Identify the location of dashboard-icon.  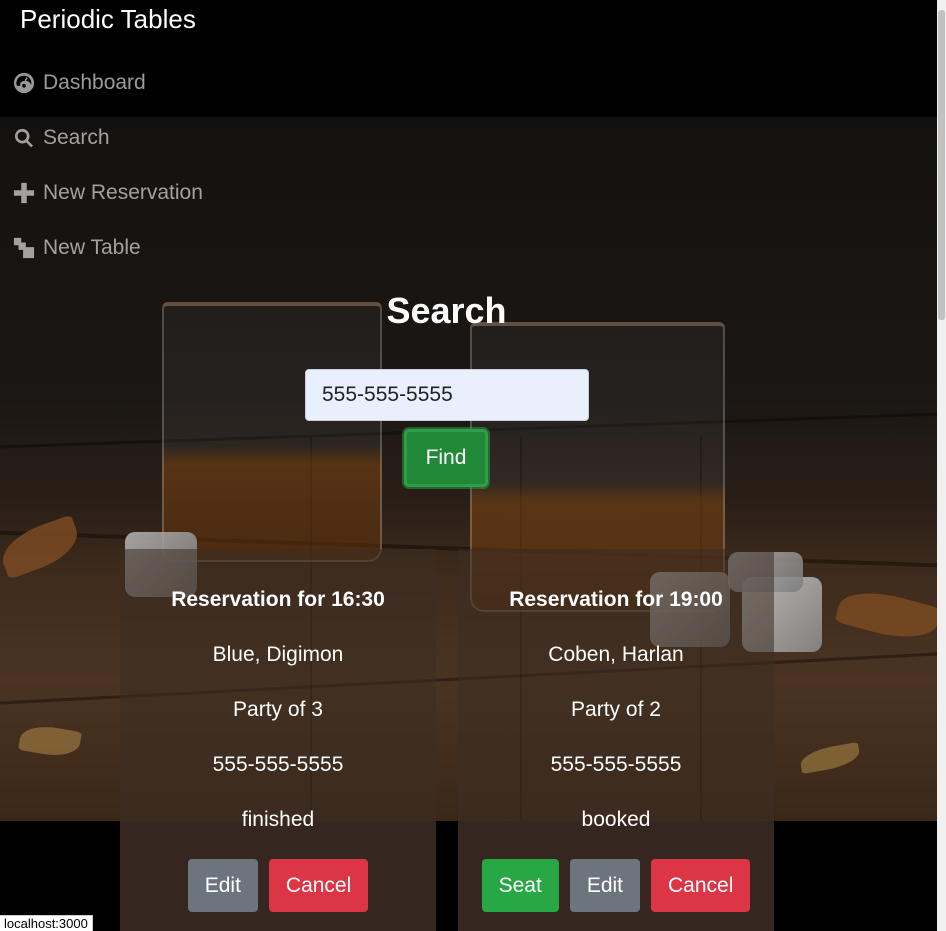
(24, 83).